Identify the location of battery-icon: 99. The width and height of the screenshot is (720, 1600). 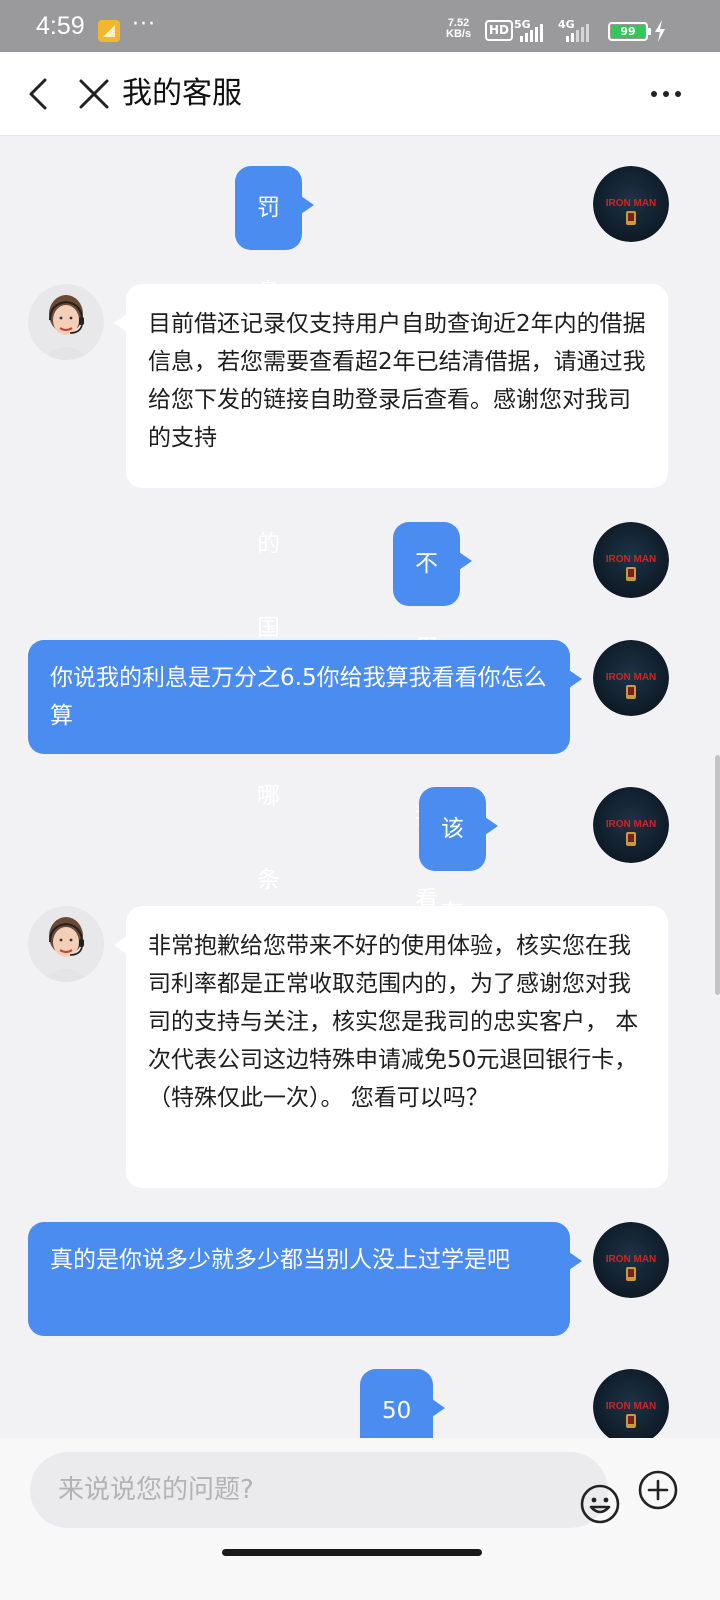
(629, 31).